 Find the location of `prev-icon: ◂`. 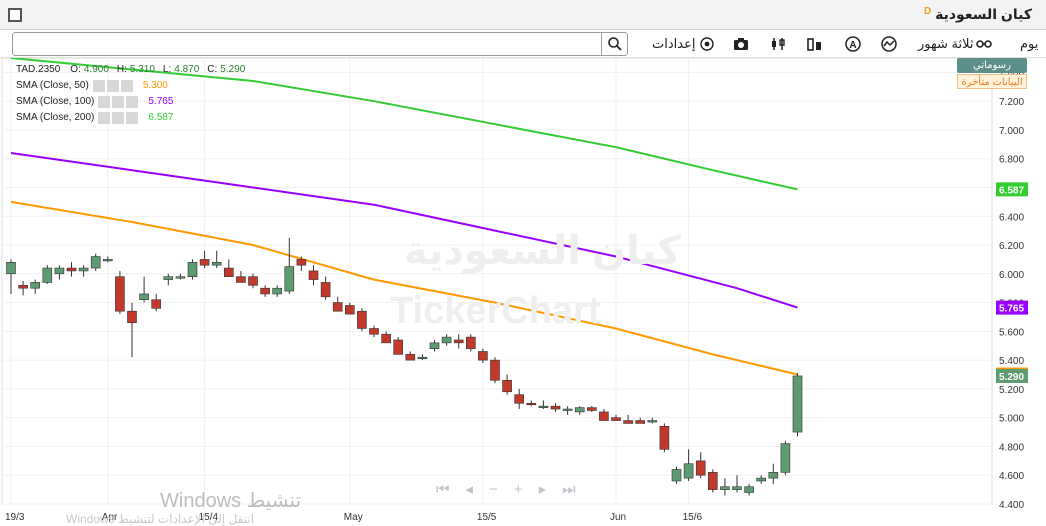

prev-icon: ◂ is located at coordinates (478, 489).